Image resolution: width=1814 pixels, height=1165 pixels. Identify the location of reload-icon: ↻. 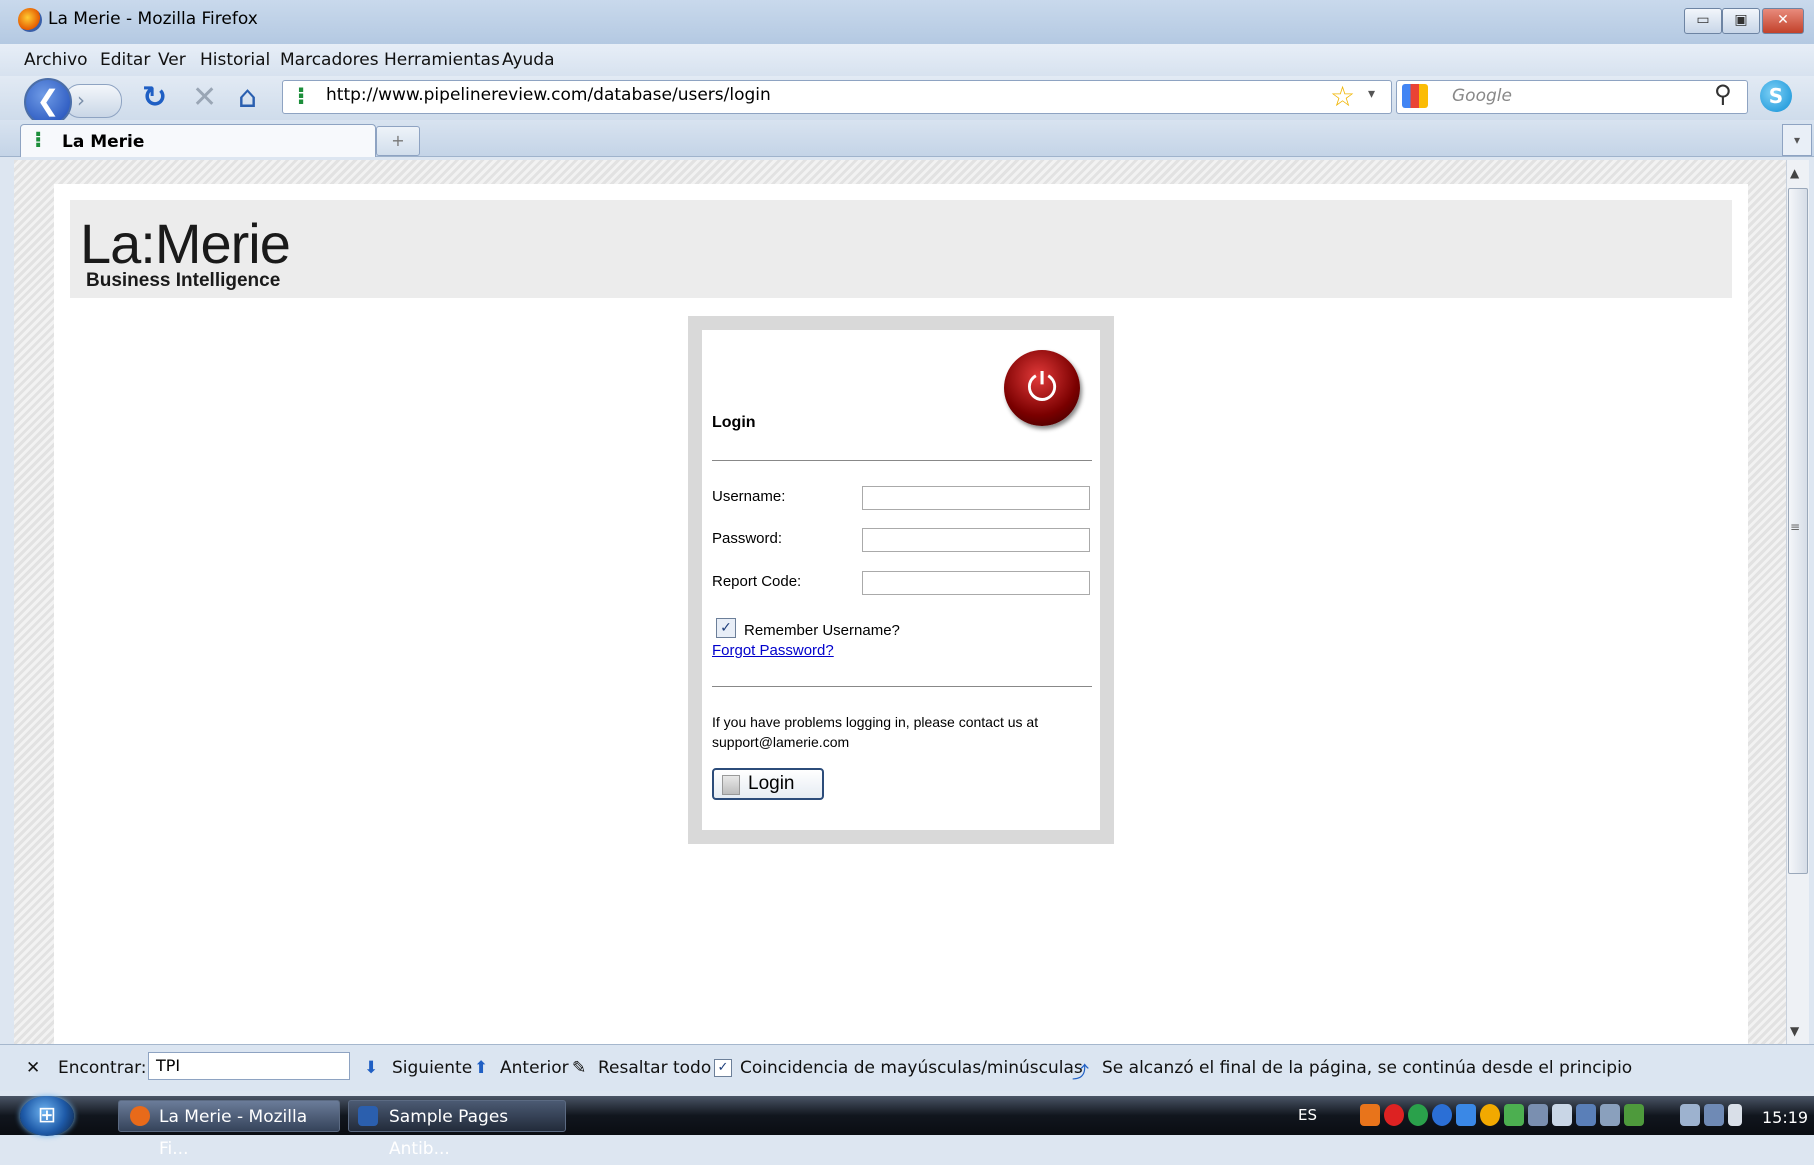
(154, 98).